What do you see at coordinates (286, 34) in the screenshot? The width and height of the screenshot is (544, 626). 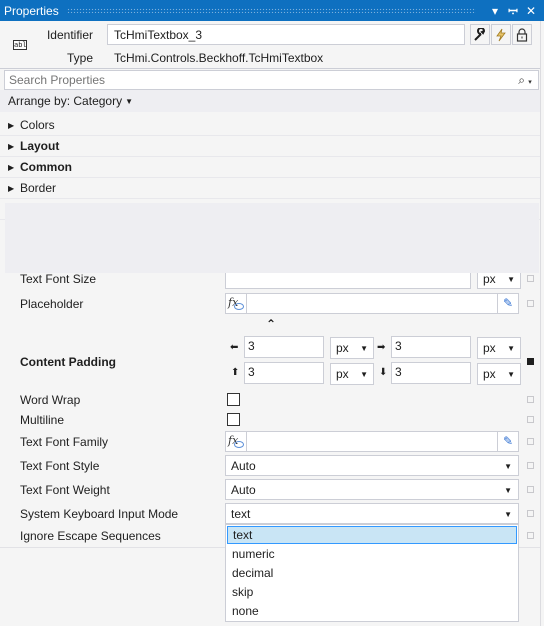 I see `identifier-input: TcHmiTextbox_3` at bounding box center [286, 34].